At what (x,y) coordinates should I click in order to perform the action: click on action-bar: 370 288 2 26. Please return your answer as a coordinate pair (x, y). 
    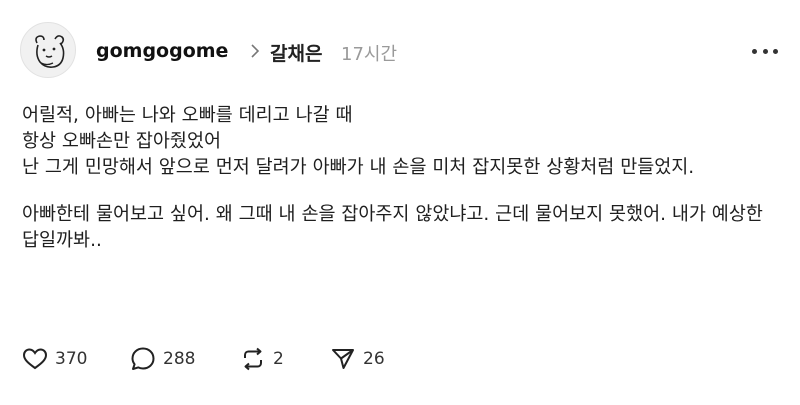
    Looking at the image, I should click on (282, 359).